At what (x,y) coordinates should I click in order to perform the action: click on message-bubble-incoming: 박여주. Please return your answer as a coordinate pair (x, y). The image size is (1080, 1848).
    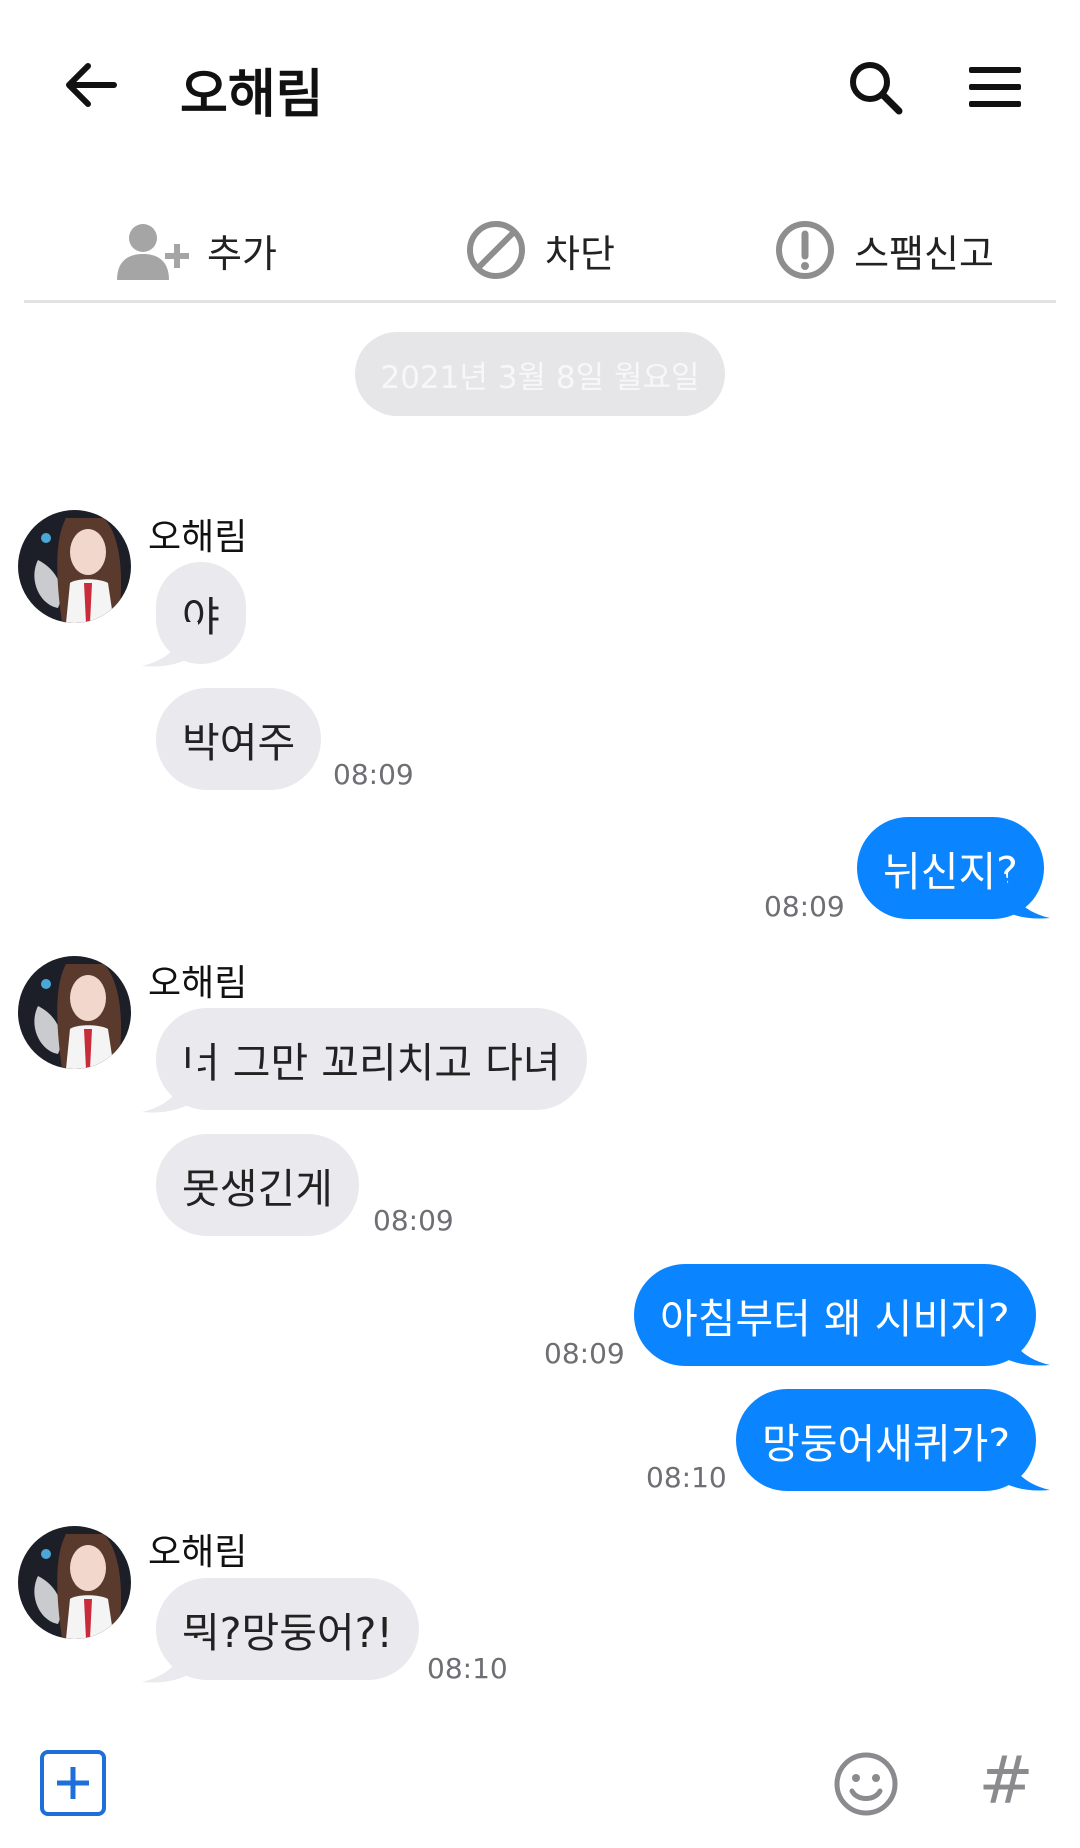
    Looking at the image, I should click on (239, 739).